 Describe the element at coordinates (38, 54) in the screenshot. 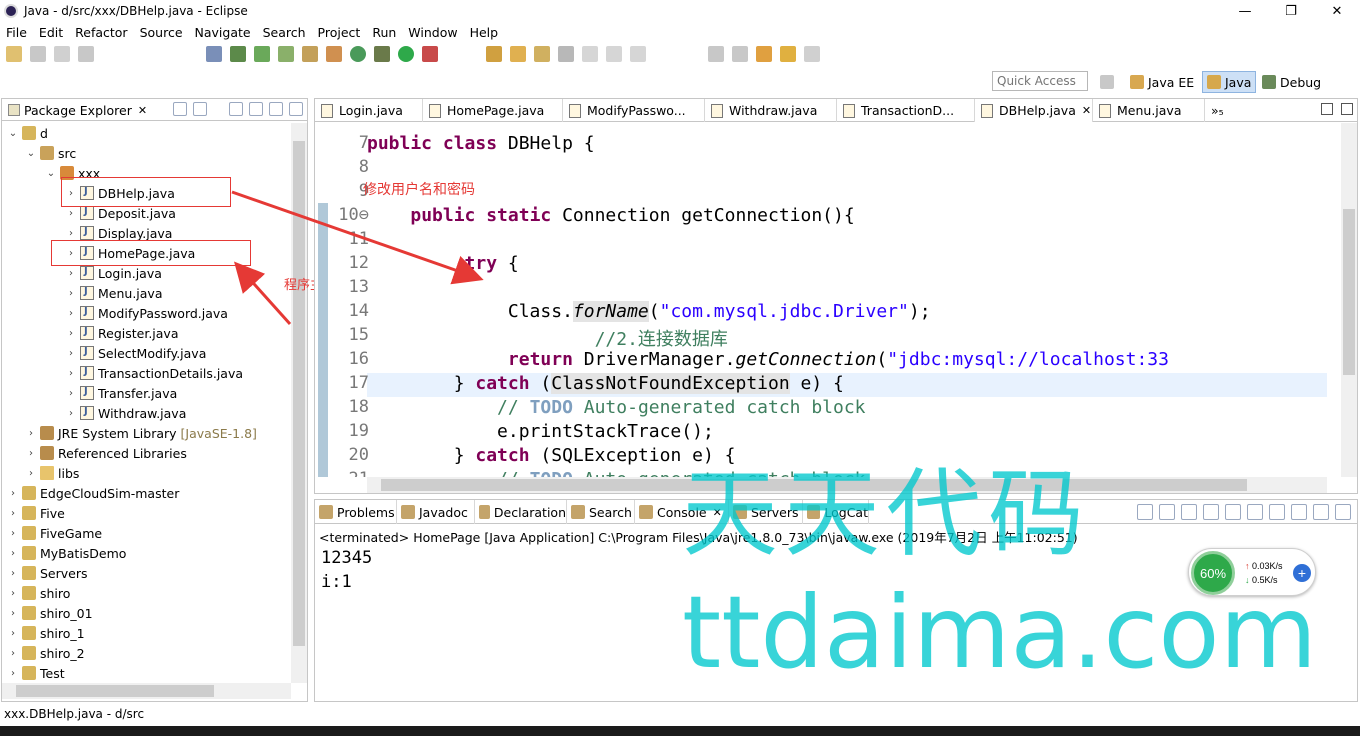

I see `save-icon` at that location.